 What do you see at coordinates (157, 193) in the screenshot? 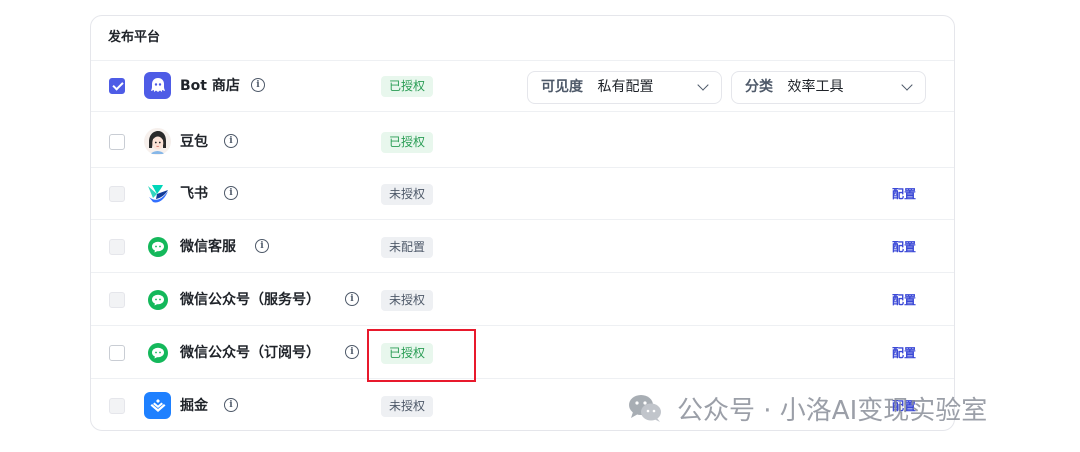
I see `feishu-icon` at bounding box center [157, 193].